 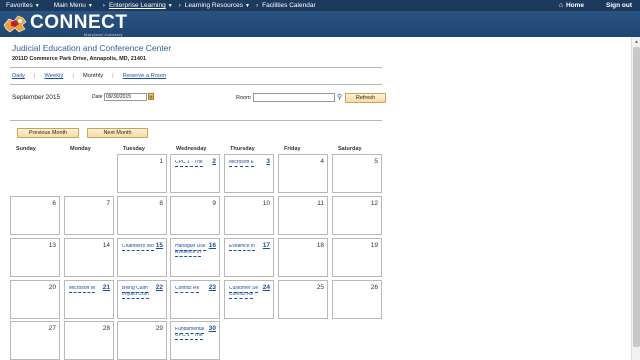 What do you see at coordinates (249, 173) in the screenshot?
I see `calendar-day-cell: 3 Microsoft E` at bounding box center [249, 173].